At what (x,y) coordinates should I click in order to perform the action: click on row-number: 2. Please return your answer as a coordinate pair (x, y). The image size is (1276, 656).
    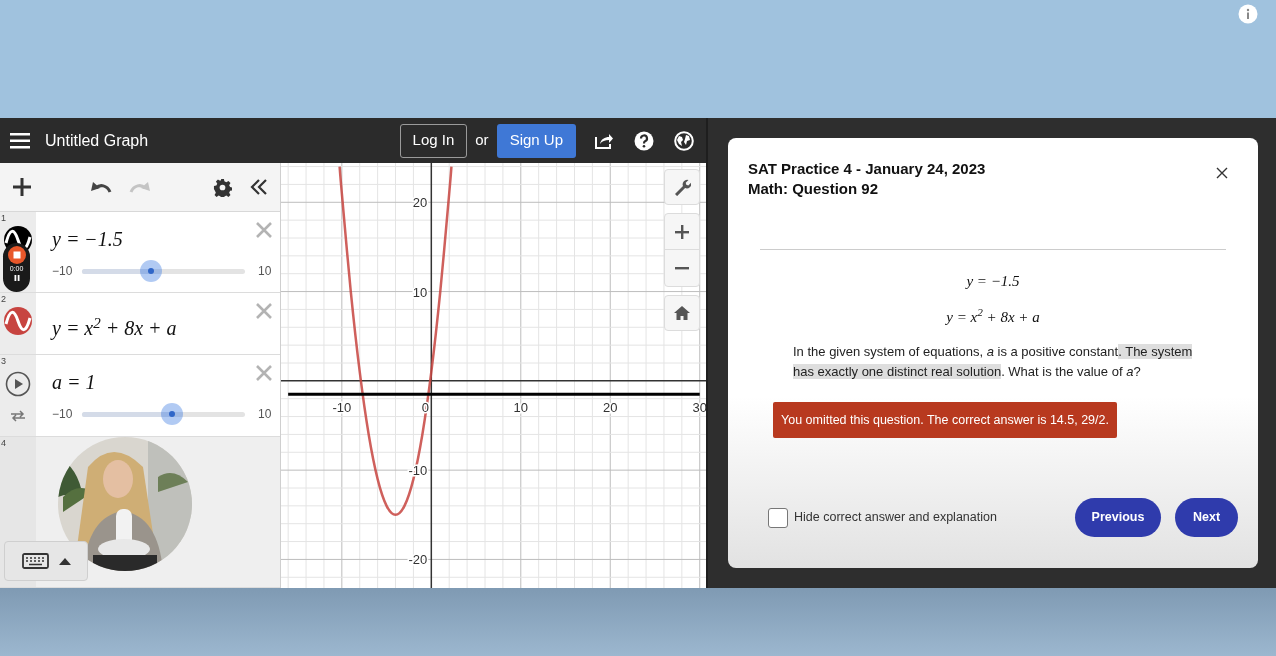
    Looking at the image, I should click on (3, 299).